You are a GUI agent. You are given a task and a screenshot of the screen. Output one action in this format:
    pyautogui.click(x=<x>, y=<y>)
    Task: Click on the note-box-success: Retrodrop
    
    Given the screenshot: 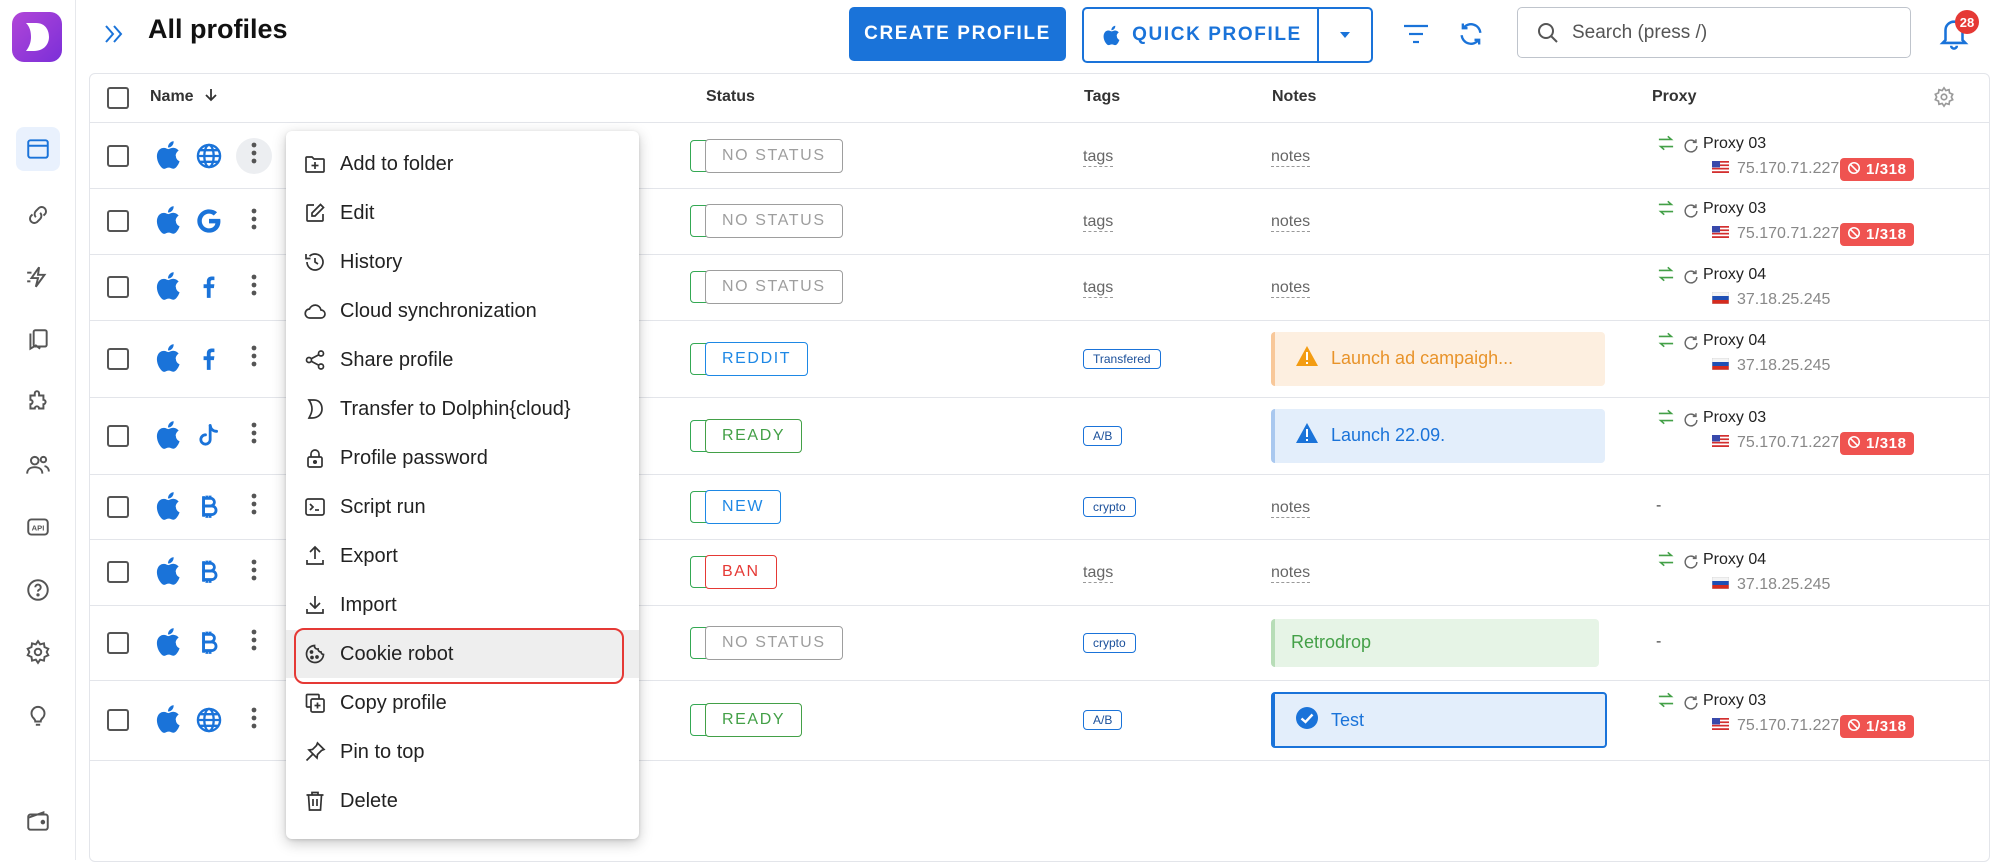 What is the action you would take?
    pyautogui.click(x=1435, y=642)
    